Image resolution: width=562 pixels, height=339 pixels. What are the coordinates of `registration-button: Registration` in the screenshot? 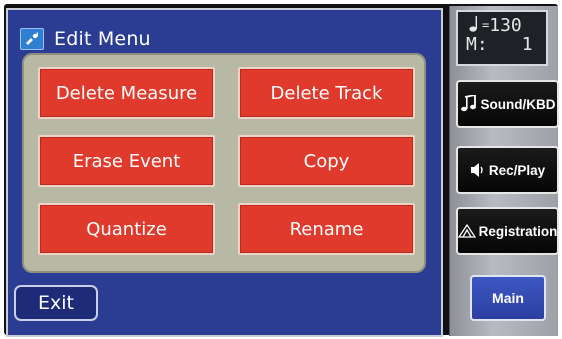 It's located at (507, 231).